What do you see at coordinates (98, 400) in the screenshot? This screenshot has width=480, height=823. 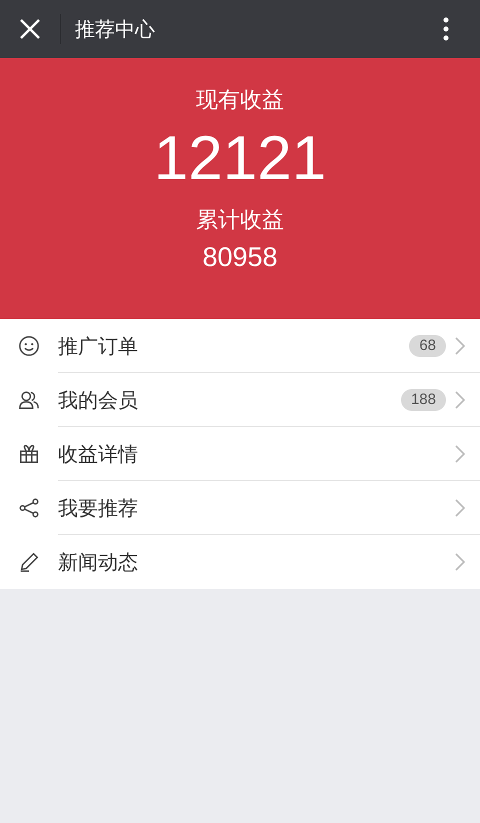 I see `menu-label: 我的会员` at bounding box center [98, 400].